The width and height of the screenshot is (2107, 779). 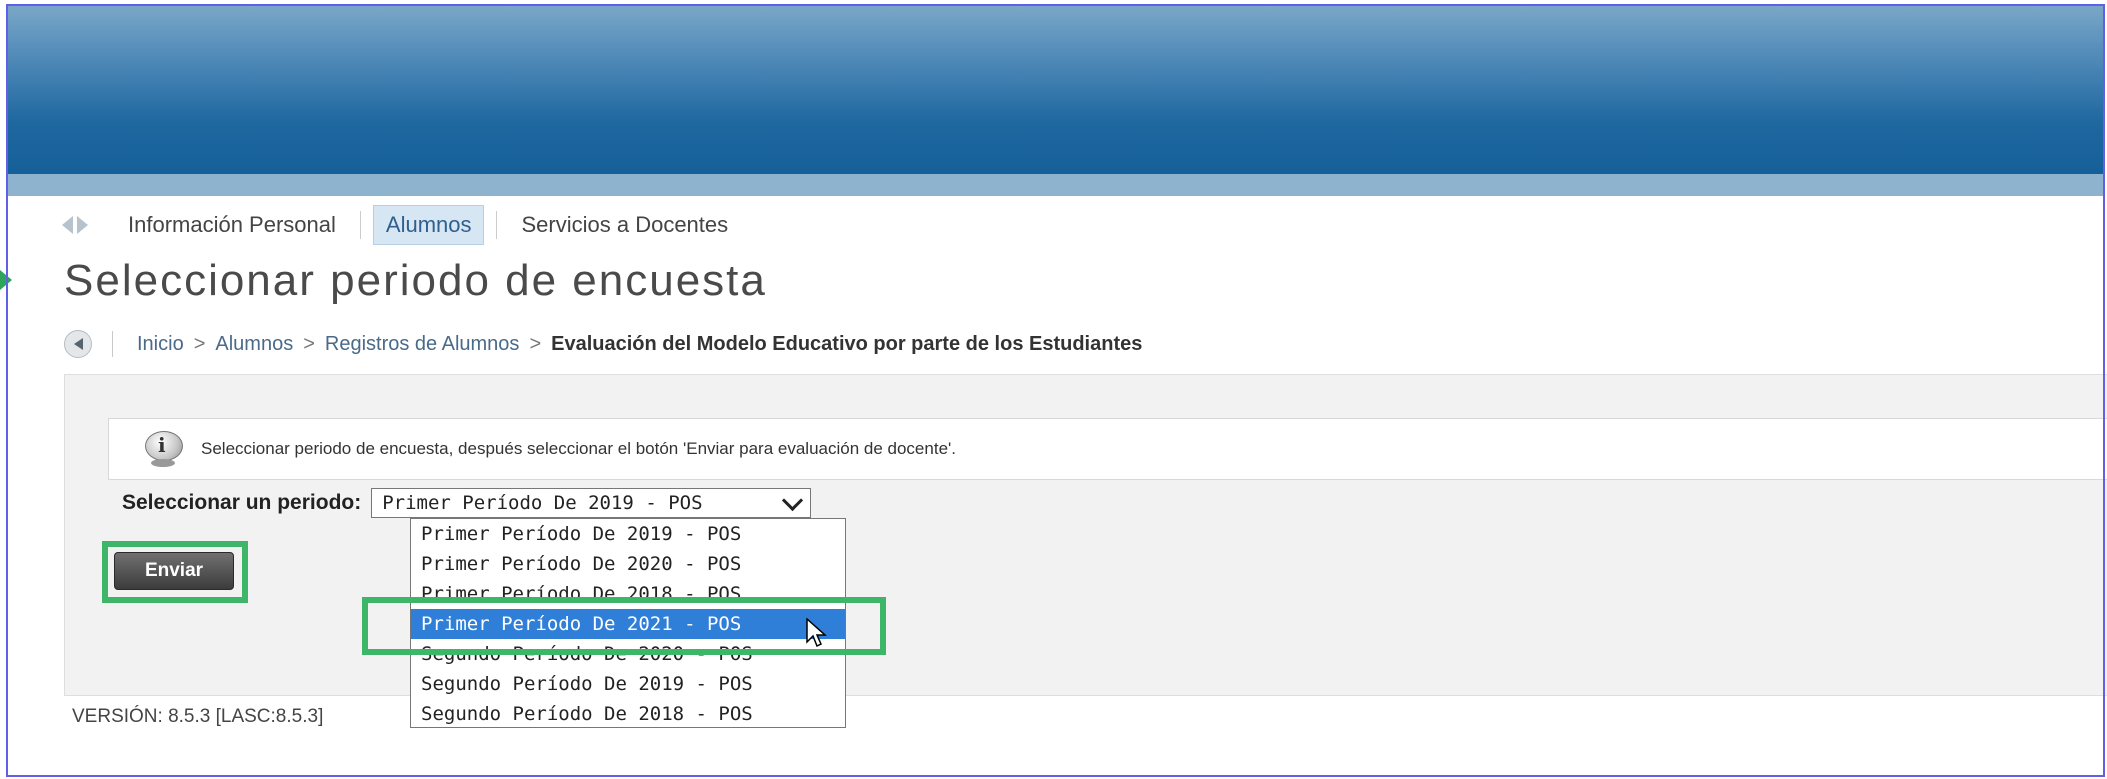 I want to click on period-option: Primer Período De 2018 - POS, so click(x=628, y=594).